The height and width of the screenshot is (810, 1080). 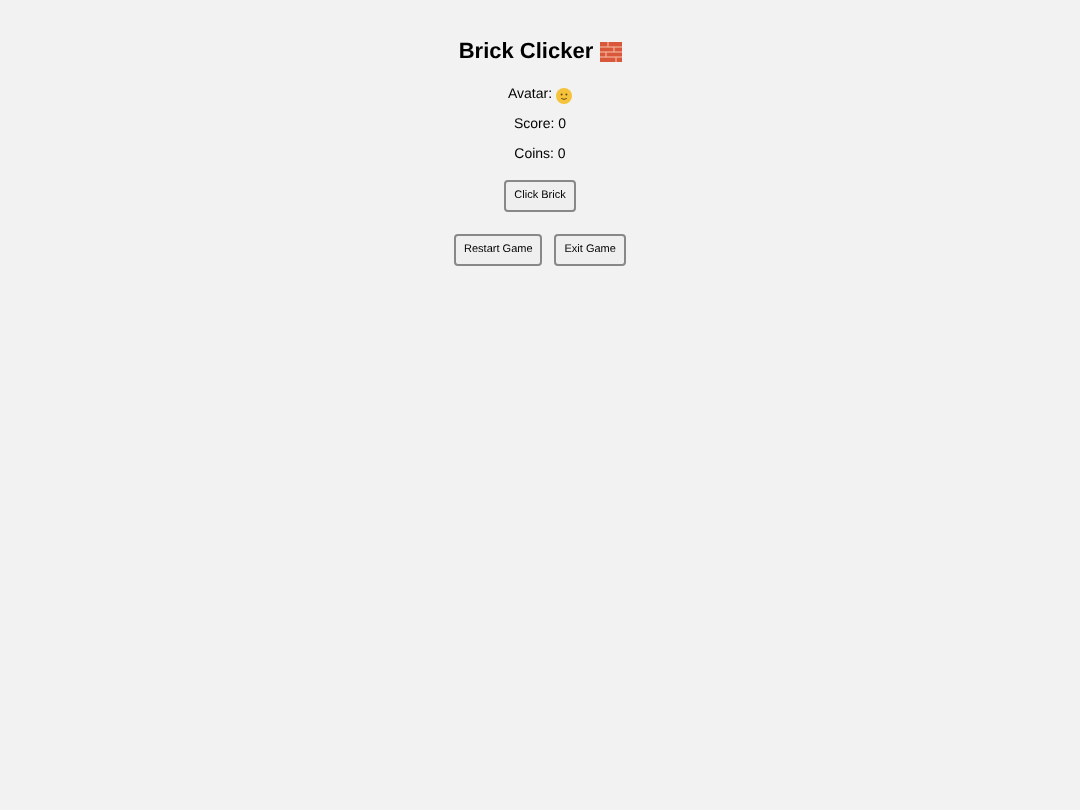 I want to click on title: Brick Clicker, so click(x=526, y=53).